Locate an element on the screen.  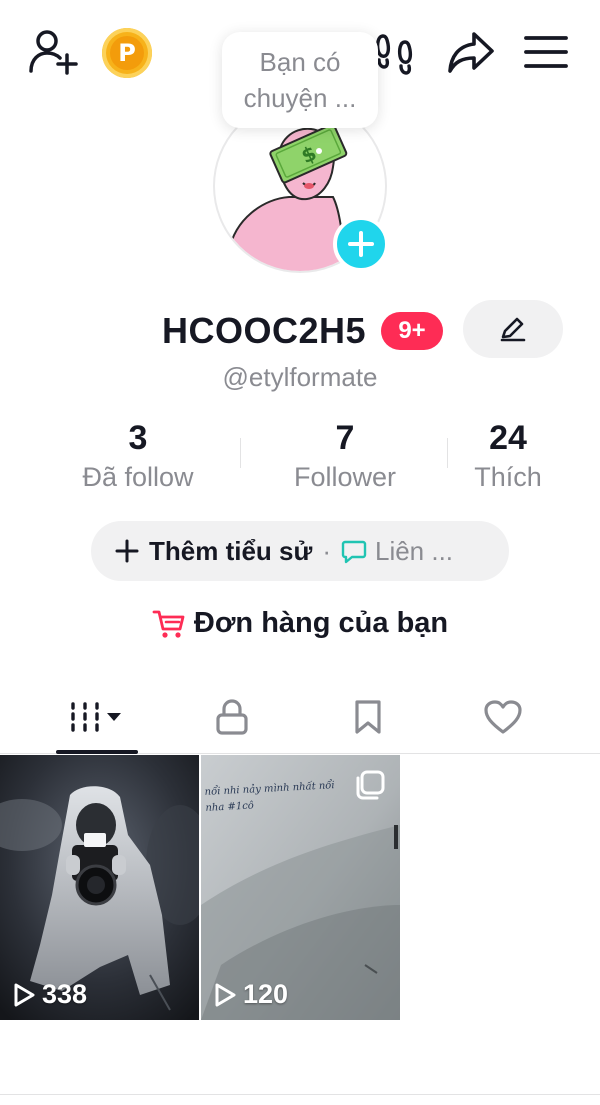
notification-badge: 9+ is located at coordinates (412, 331).